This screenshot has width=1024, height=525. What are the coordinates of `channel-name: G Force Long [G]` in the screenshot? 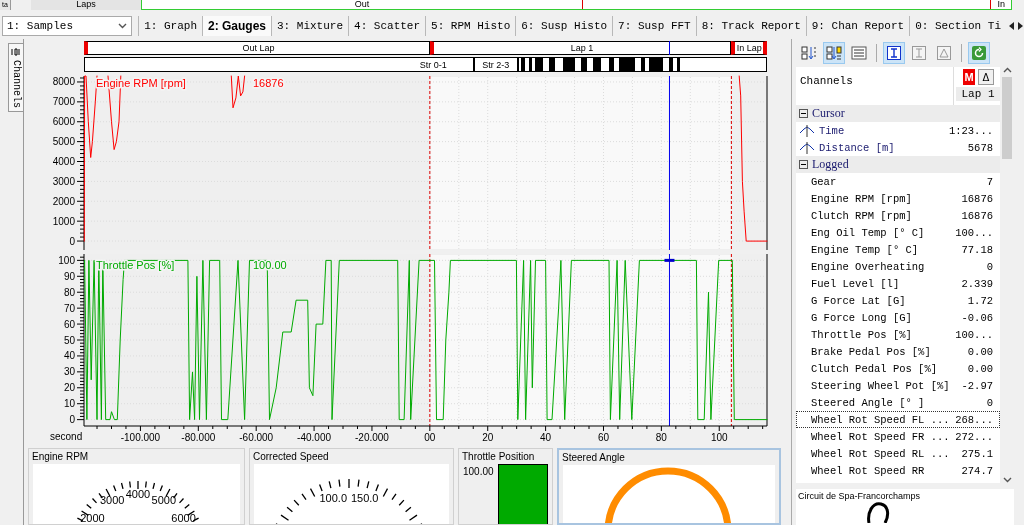 It's located at (861, 317).